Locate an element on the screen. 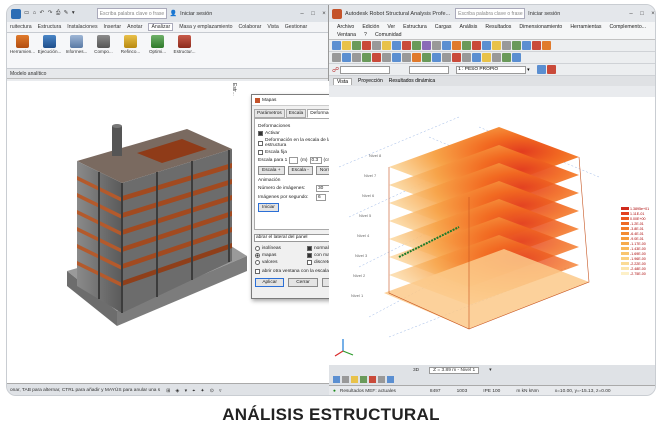 The image size is (662, 437). minimize-button: – is located at coordinates (302, 14).